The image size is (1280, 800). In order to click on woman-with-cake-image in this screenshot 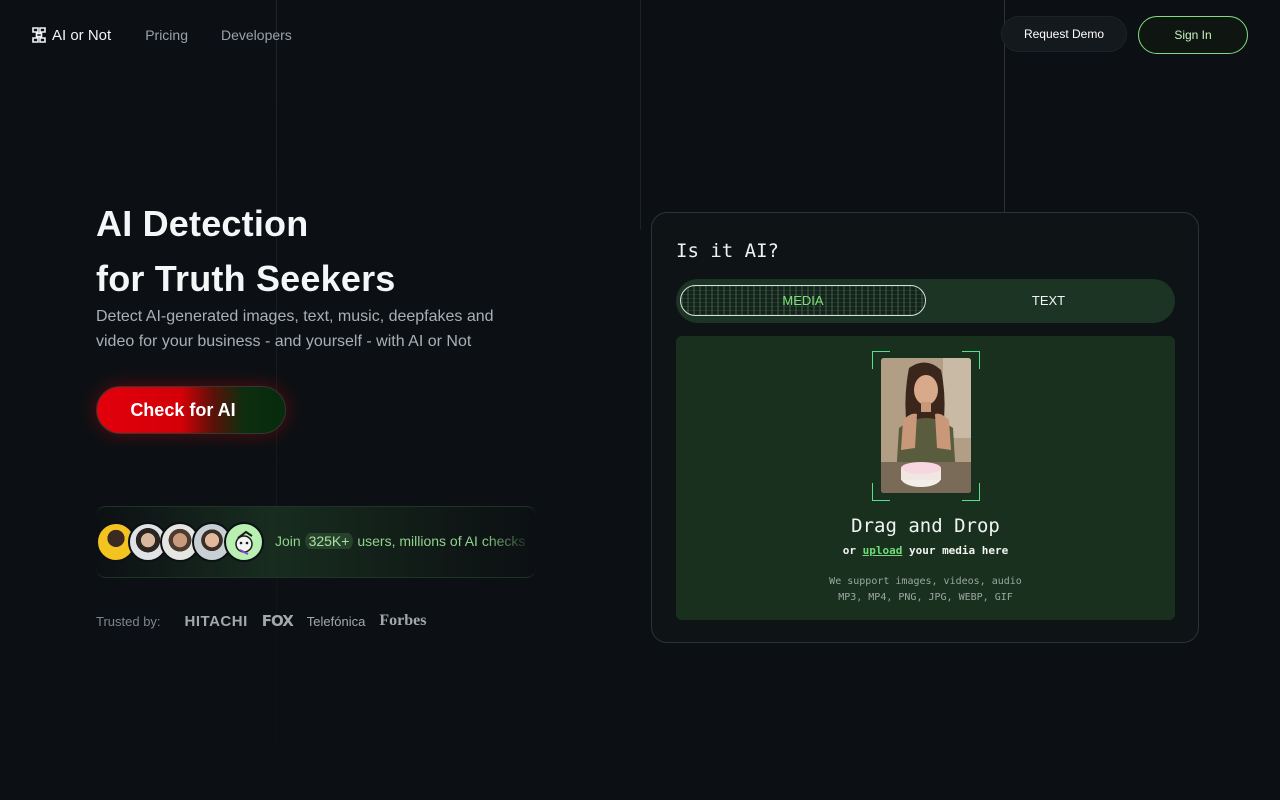, I will do `click(926, 425)`.